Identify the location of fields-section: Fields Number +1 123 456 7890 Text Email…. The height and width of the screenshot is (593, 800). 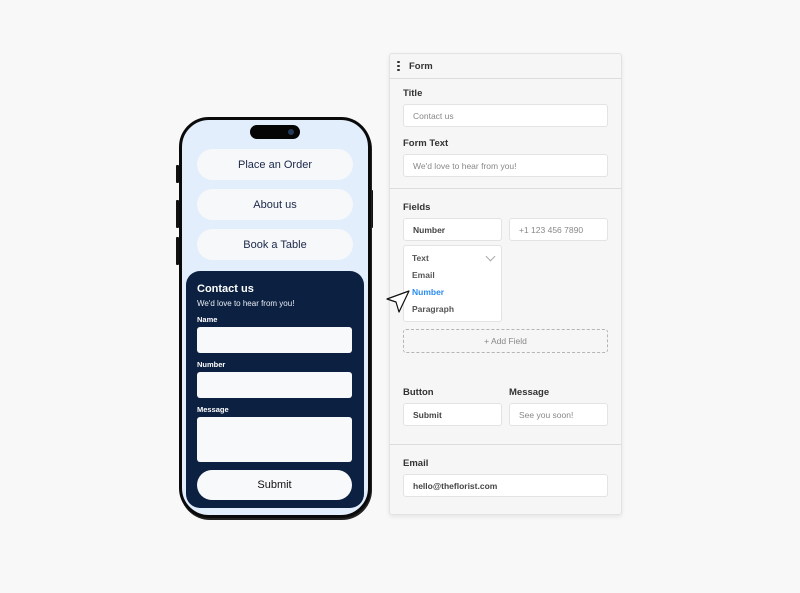
(505, 317).